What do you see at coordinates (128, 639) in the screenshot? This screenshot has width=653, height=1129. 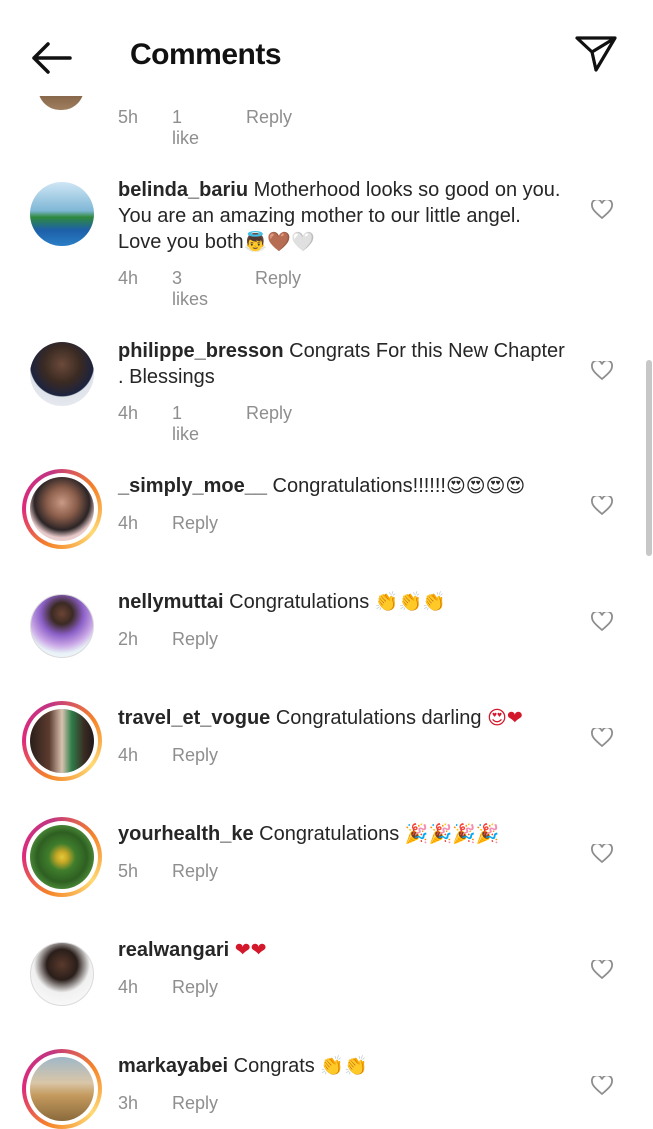 I see `comment-time: 2h` at bounding box center [128, 639].